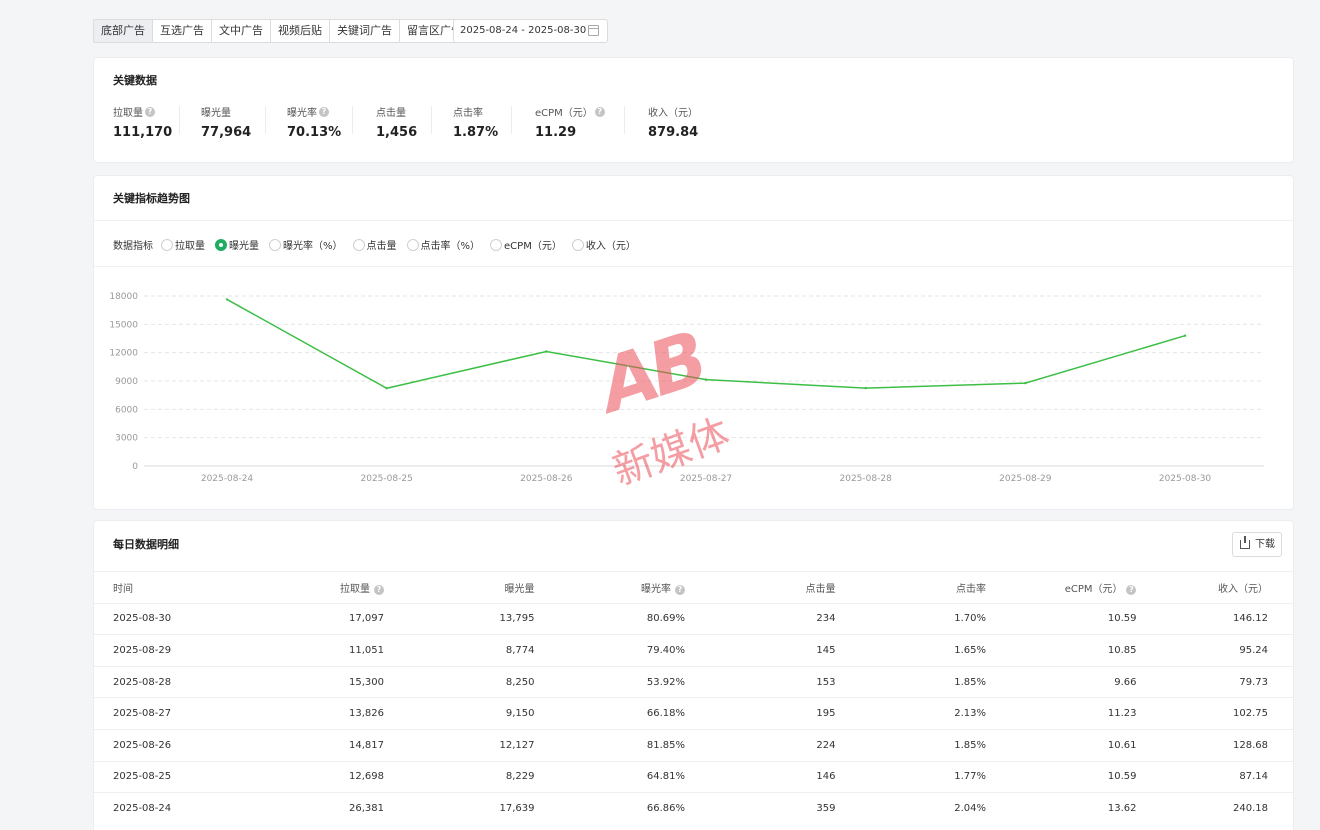 Image resolution: width=1320 pixels, height=830 pixels. I want to click on date-range-picker: 2025-08-24 - 2025-08-30, so click(530, 31).